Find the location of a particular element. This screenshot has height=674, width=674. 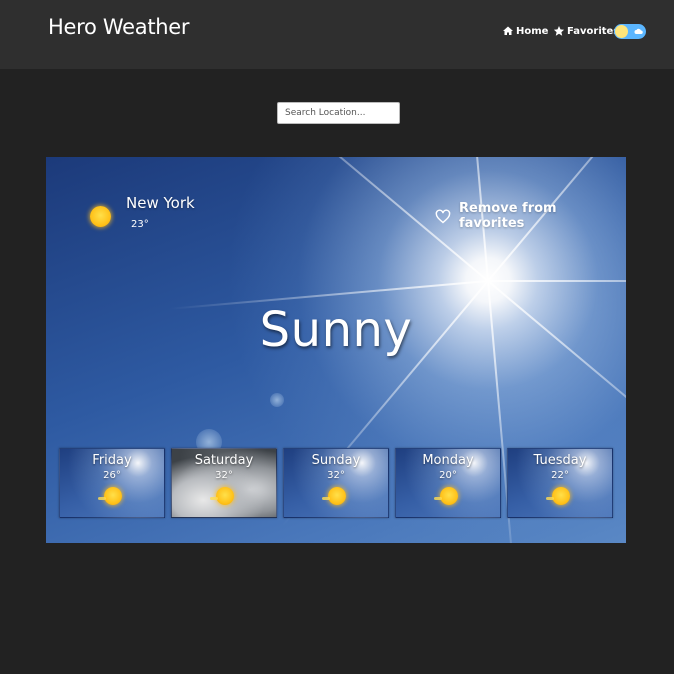

sun-ray is located at coordinates (557, 281).